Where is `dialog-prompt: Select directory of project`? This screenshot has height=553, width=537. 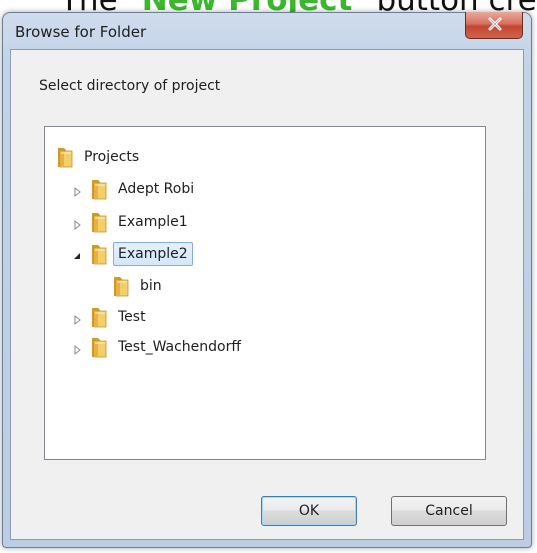 dialog-prompt: Select directory of project is located at coordinates (130, 86).